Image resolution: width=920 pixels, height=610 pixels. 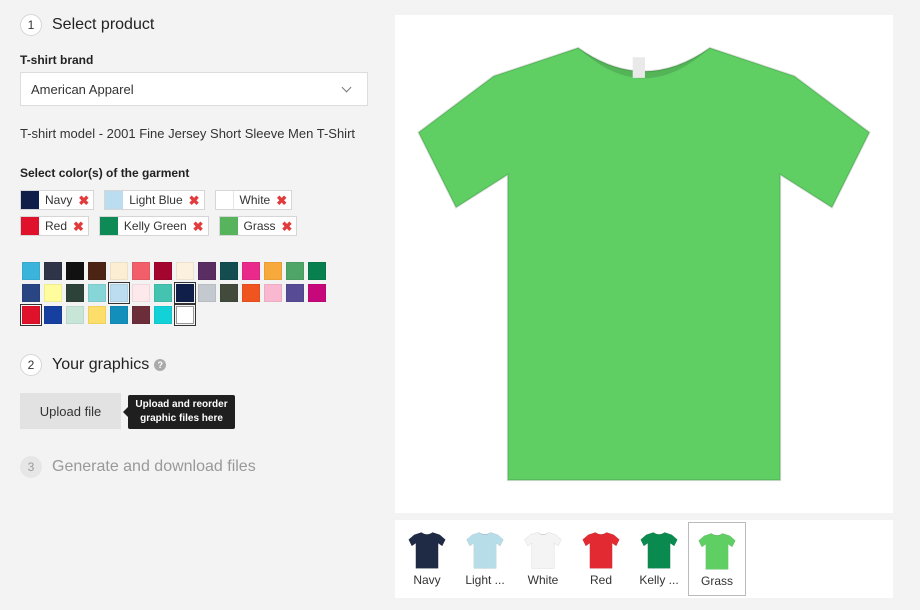 What do you see at coordinates (103, 24) in the screenshot?
I see `step-title: Select product` at bounding box center [103, 24].